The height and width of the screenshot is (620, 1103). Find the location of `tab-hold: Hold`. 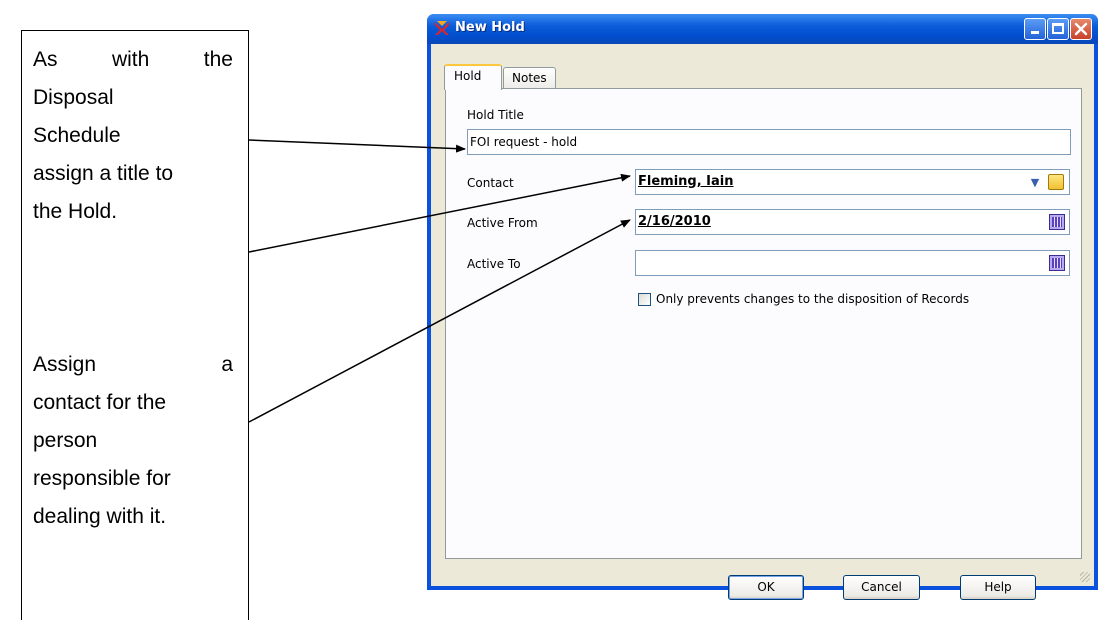

tab-hold: Hold is located at coordinates (473, 77).